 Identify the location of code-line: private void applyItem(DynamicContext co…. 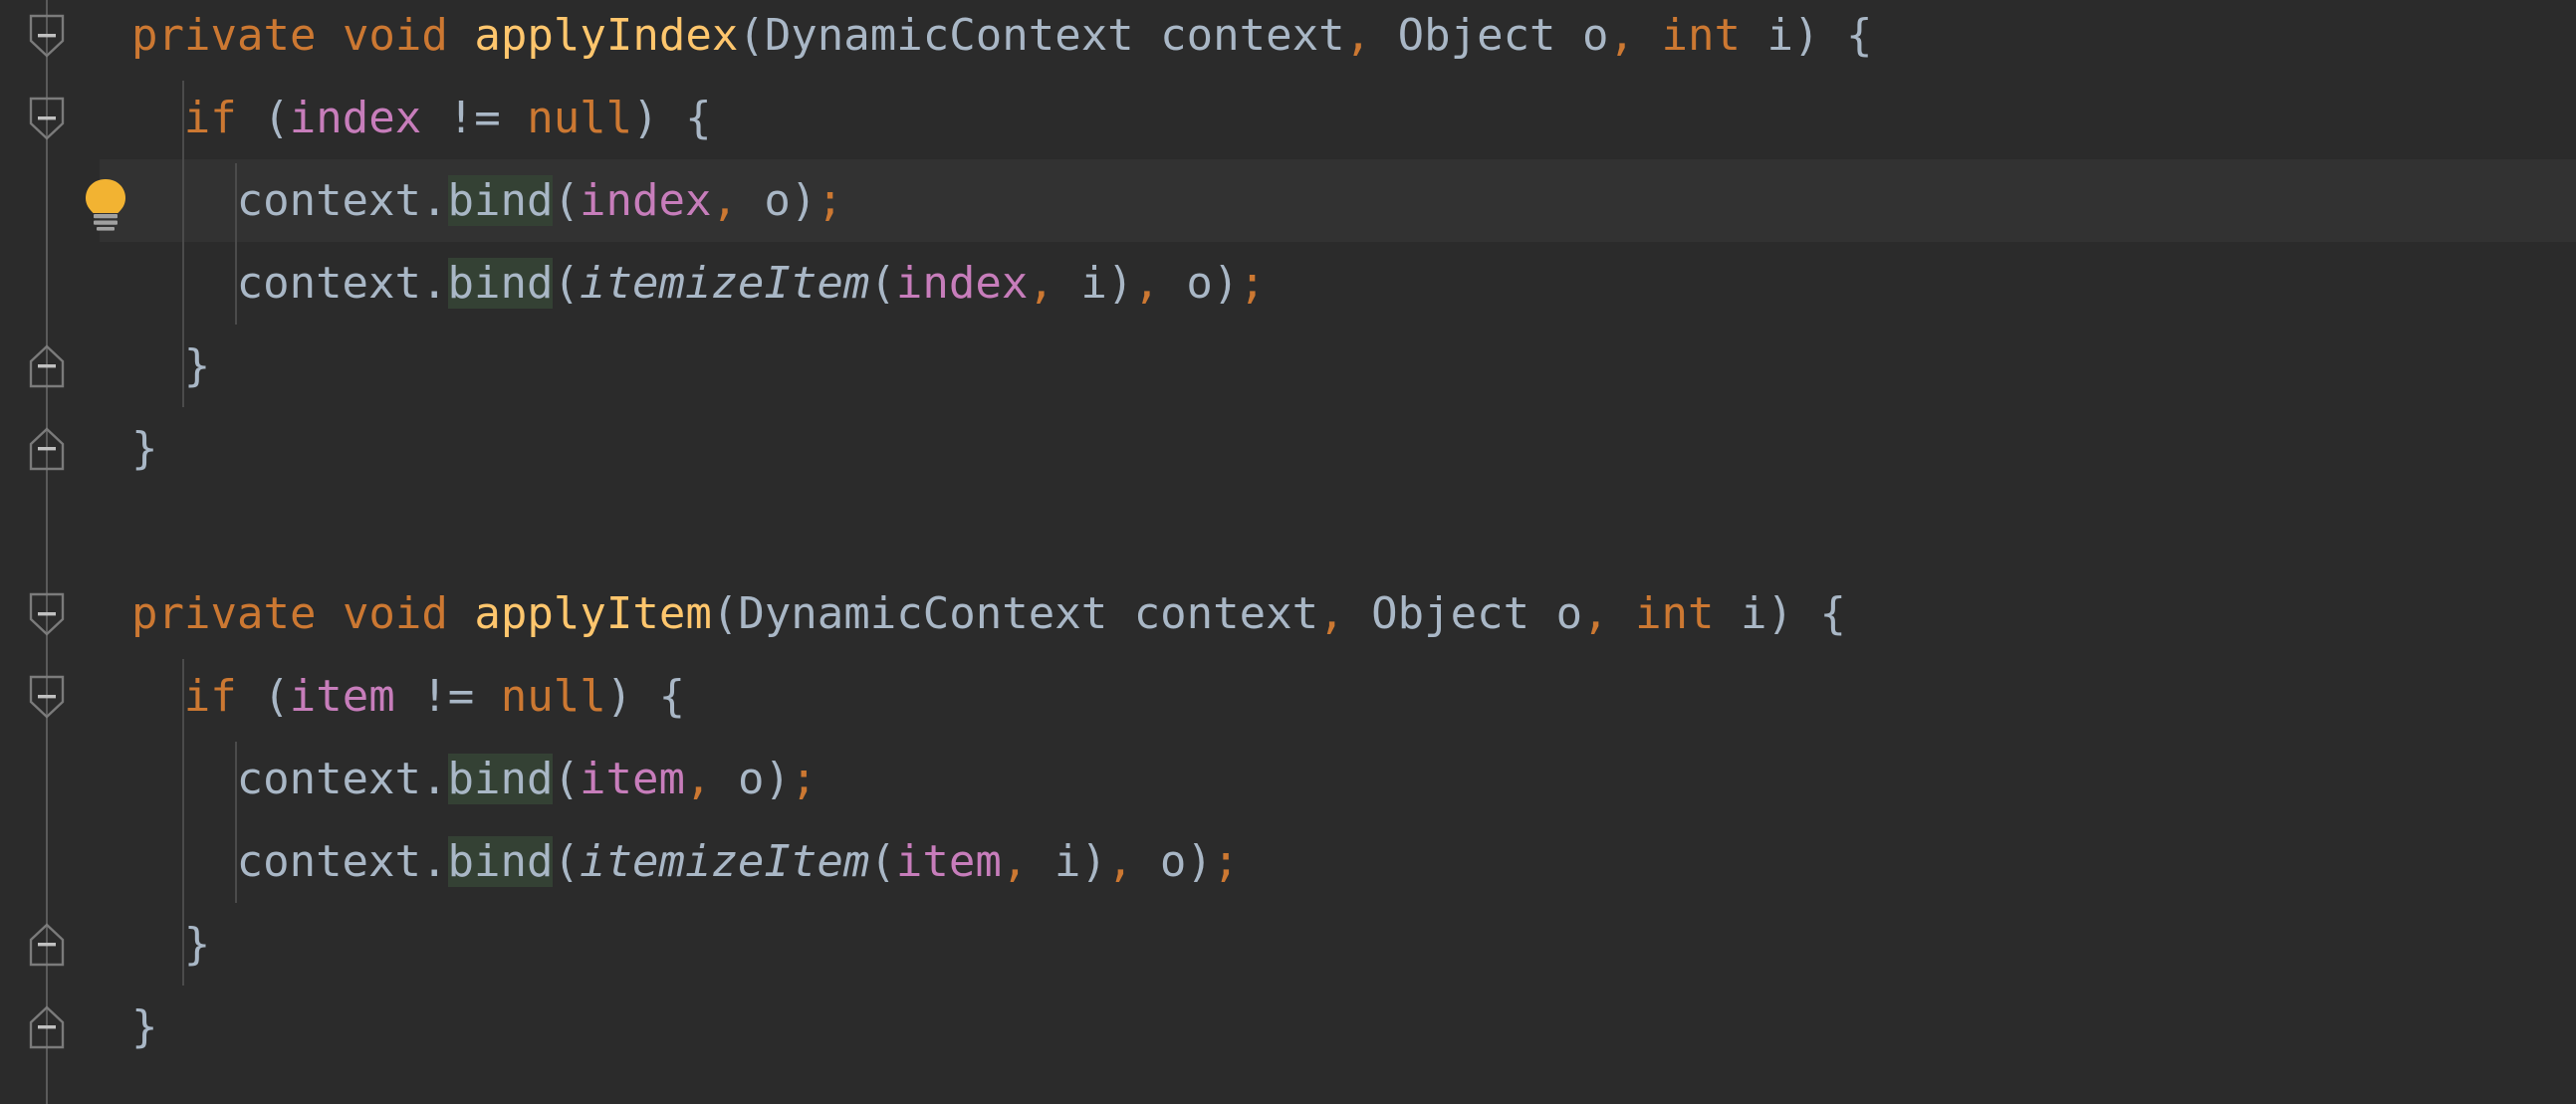
(973, 613).